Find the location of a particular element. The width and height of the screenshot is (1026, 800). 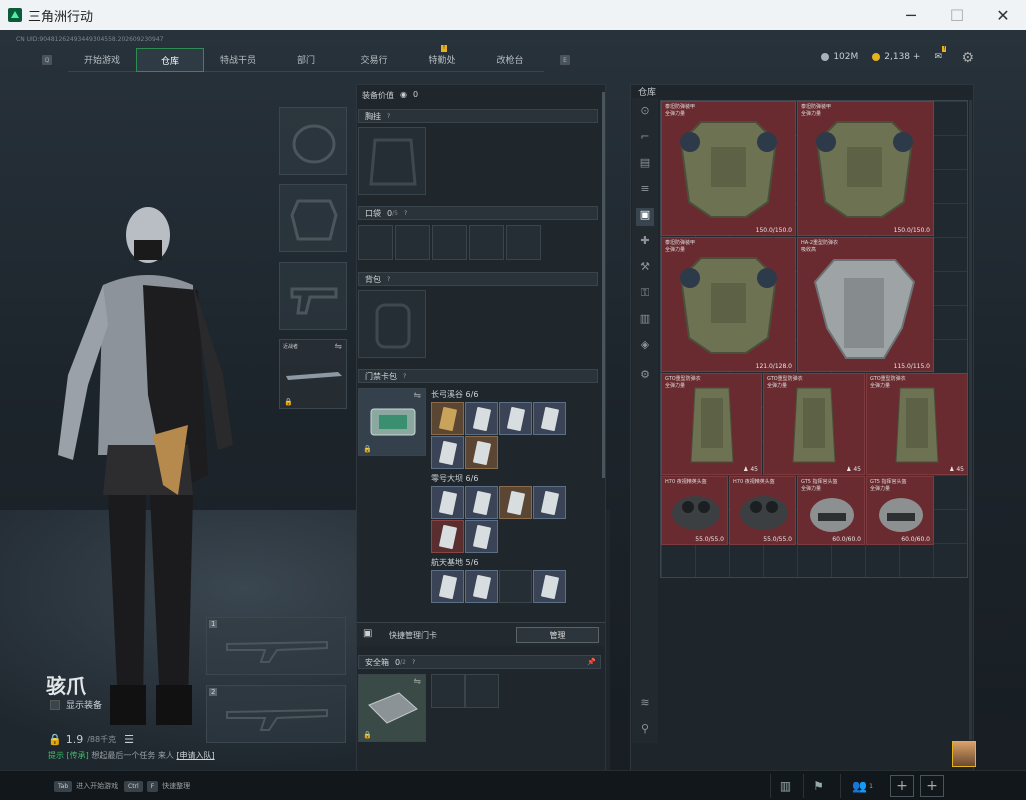

sidebar-stack-icon: ≋ is located at coordinates (645, 705).